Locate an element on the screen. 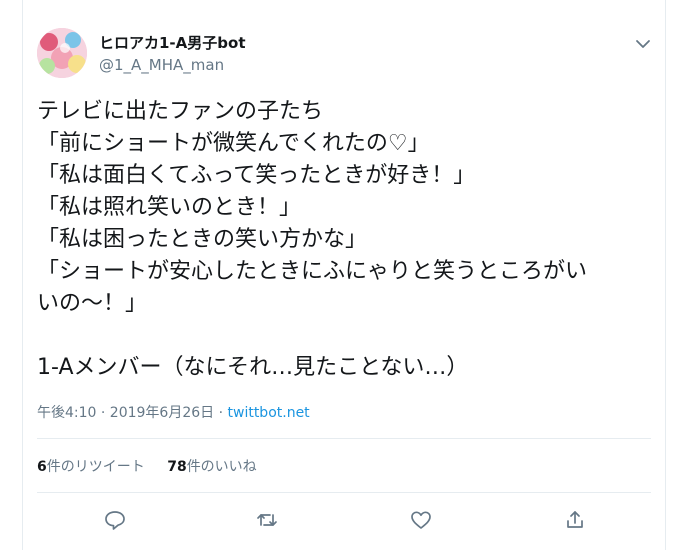 The height and width of the screenshot is (550, 680). reply-icon is located at coordinates (115, 520).